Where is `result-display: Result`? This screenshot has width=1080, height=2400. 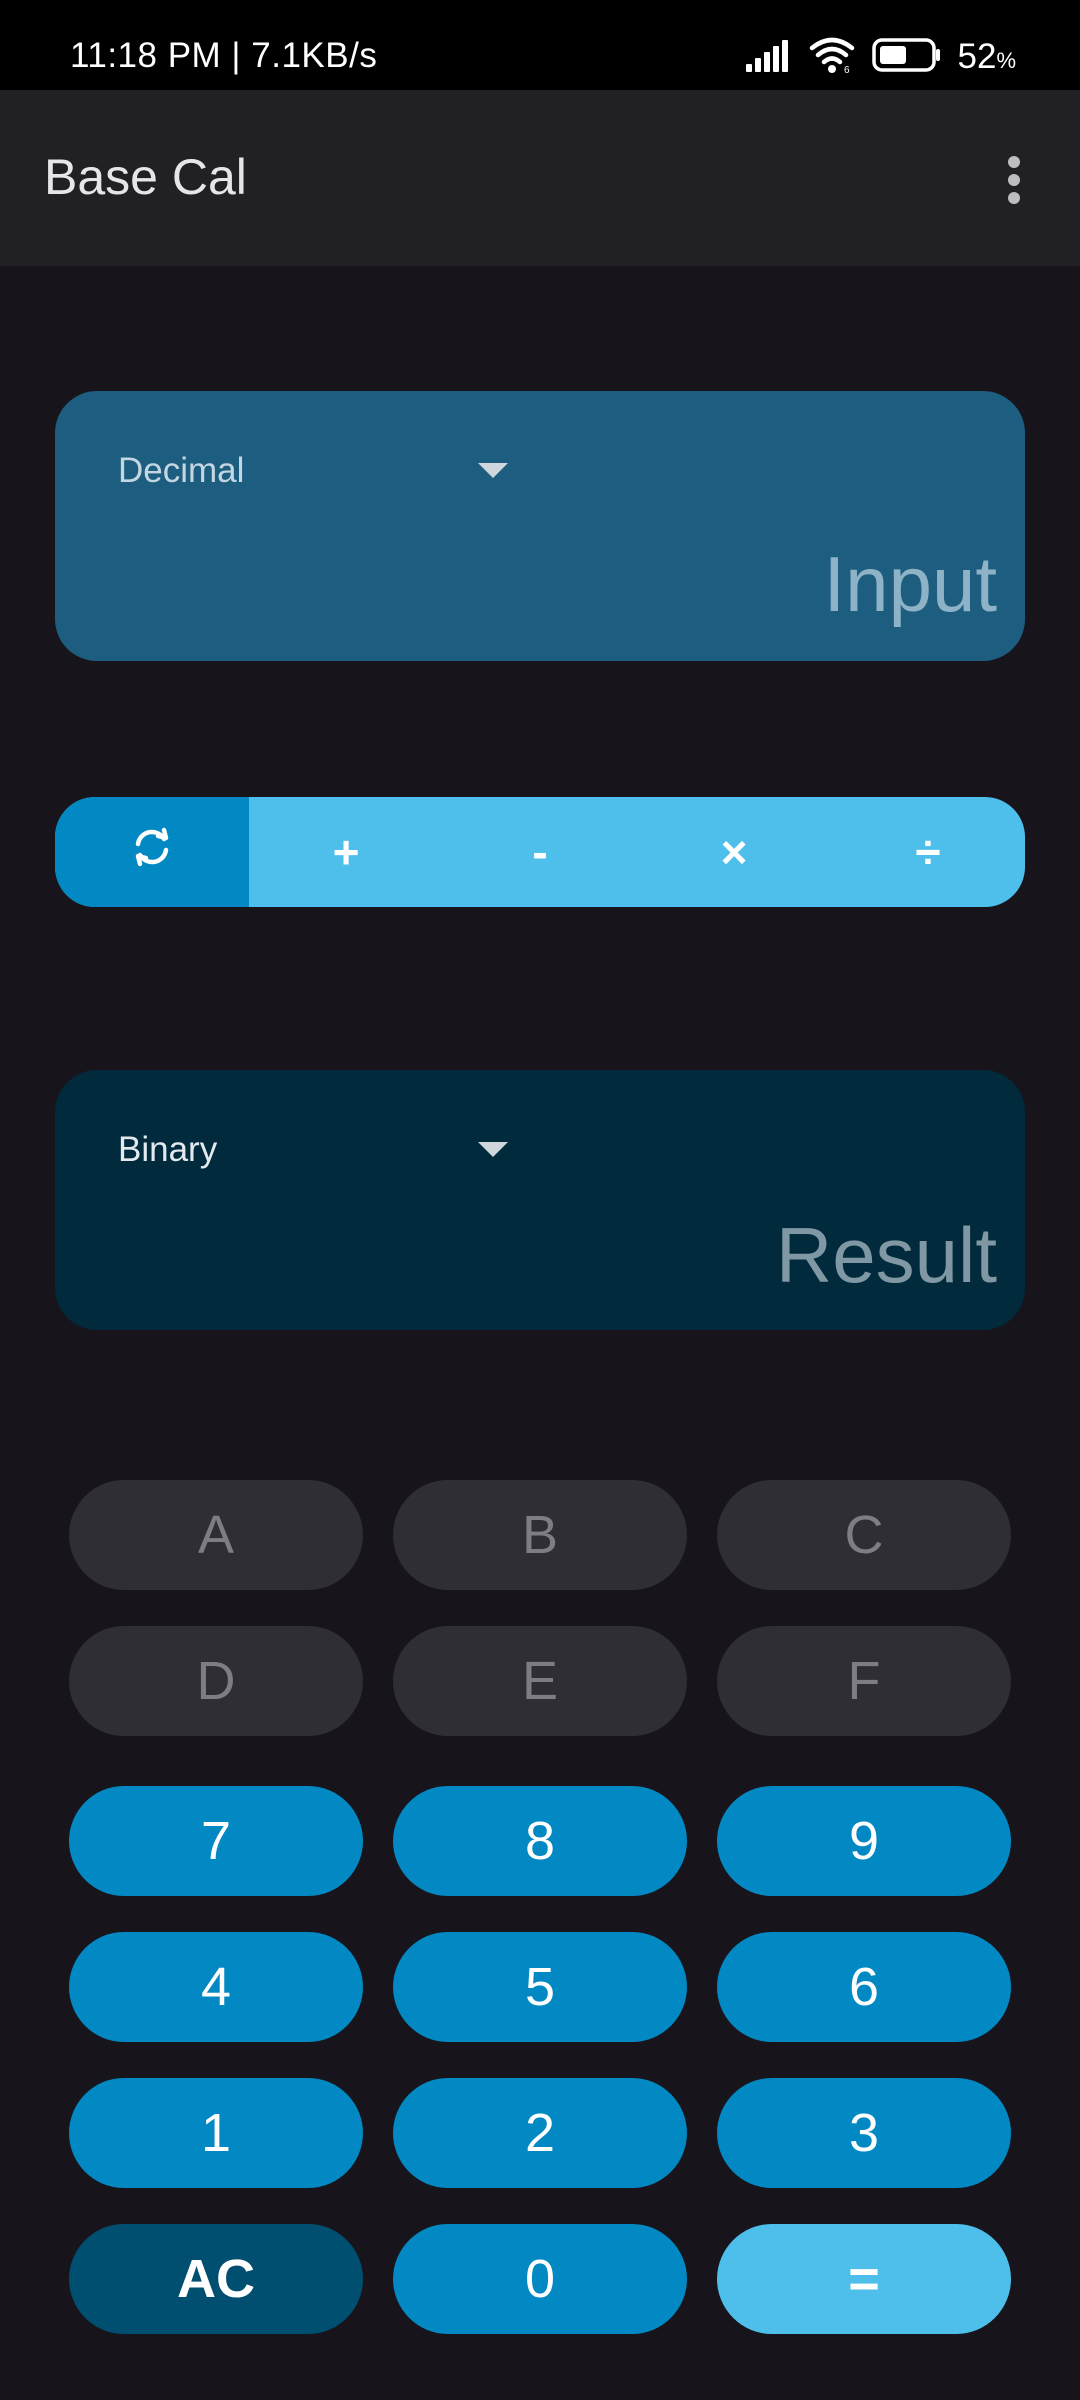 result-display: Result is located at coordinates (886, 1255).